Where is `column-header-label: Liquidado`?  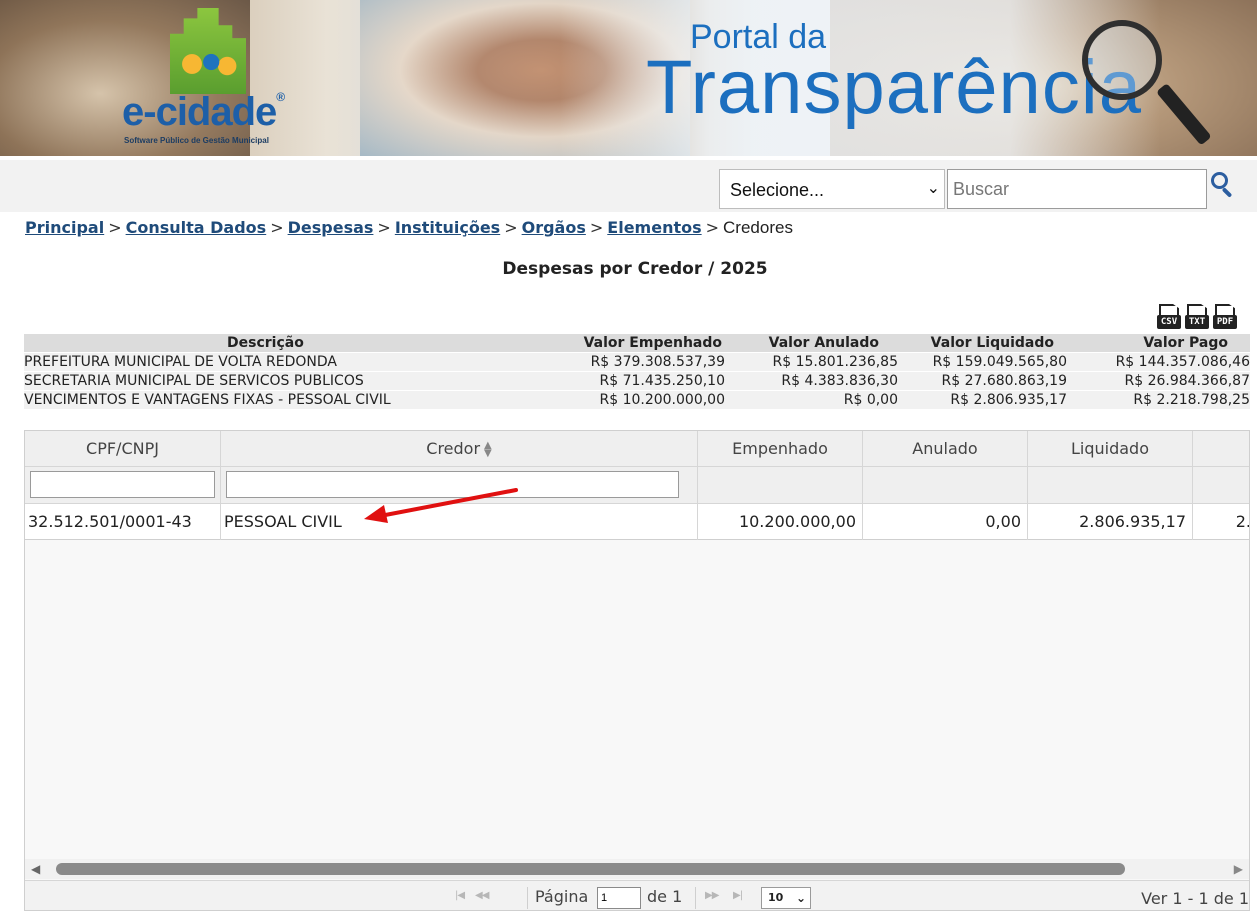 column-header-label: Liquidado is located at coordinates (1109, 448).